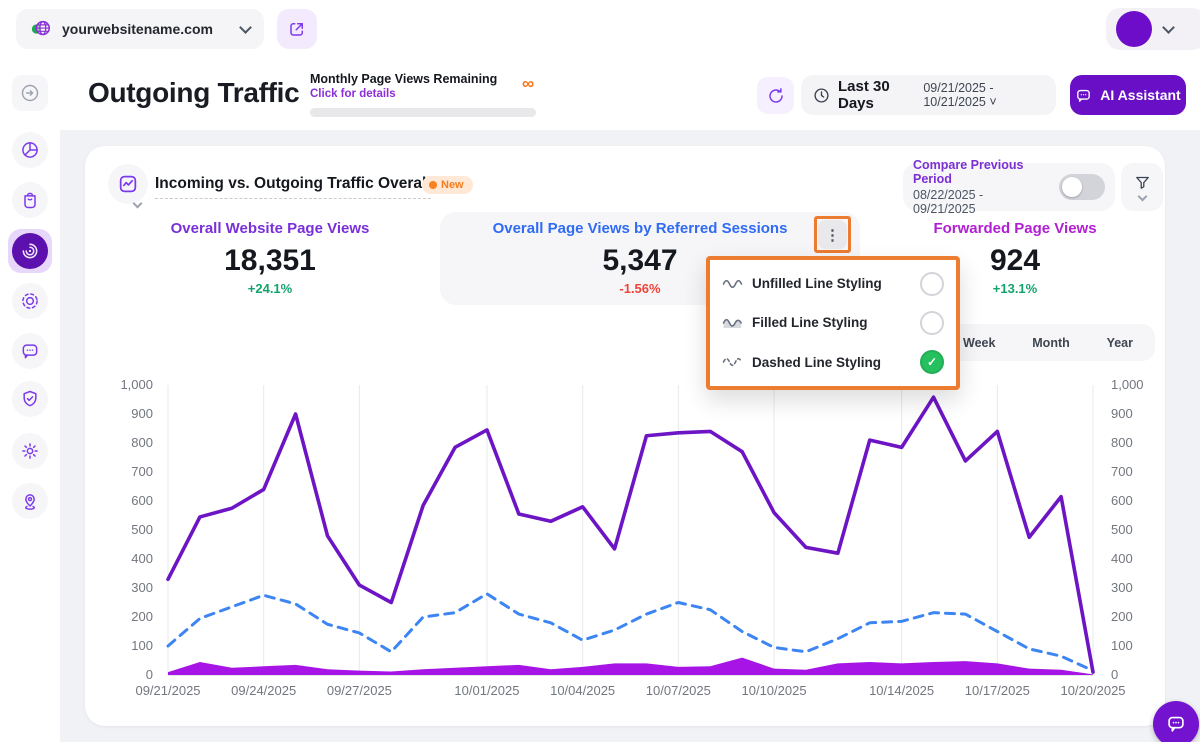 Image resolution: width=1200 pixels, height=742 pixels. I want to click on open-site-button, so click(297, 29).